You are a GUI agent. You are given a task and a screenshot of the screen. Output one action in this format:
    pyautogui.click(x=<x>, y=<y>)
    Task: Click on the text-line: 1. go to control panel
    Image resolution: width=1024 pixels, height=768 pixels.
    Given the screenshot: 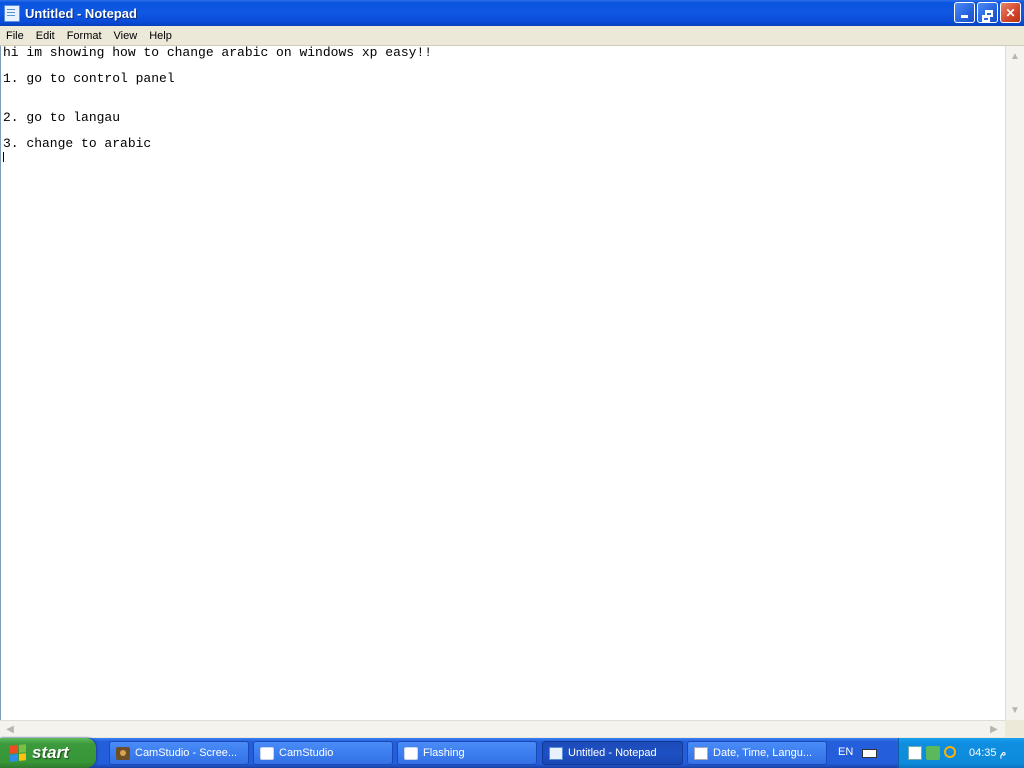 What is the action you would take?
    pyautogui.click(x=89, y=78)
    